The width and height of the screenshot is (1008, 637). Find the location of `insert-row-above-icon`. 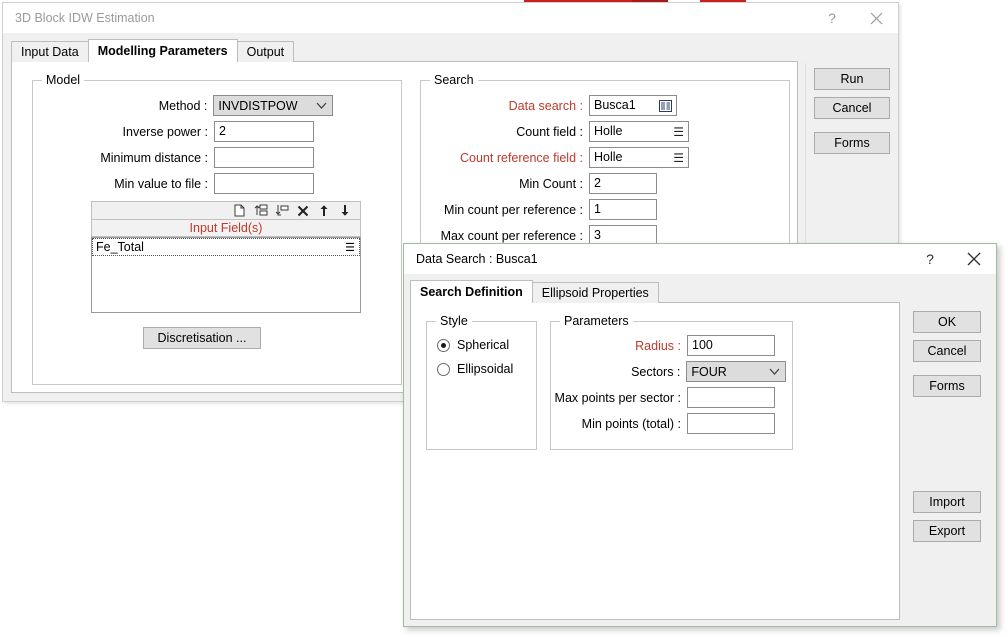

insert-row-above-icon is located at coordinates (260, 211).